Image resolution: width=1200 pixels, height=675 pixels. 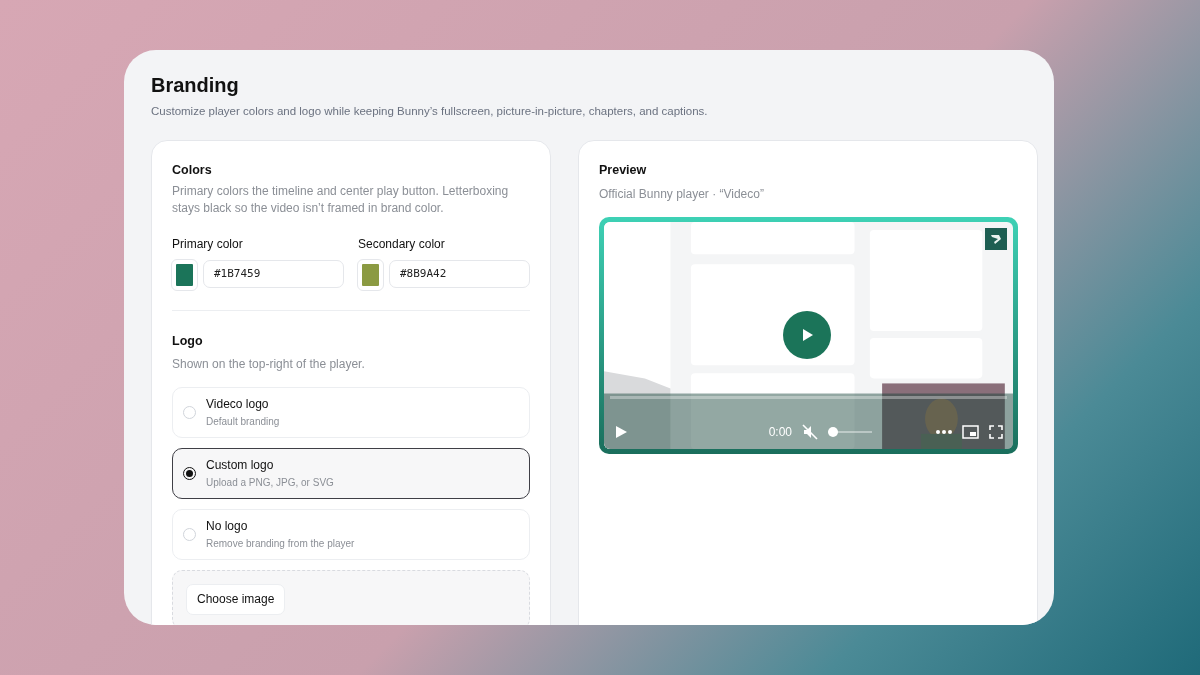 What do you see at coordinates (280, 544) in the screenshot?
I see `option-hint: Remove branding from the player` at bounding box center [280, 544].